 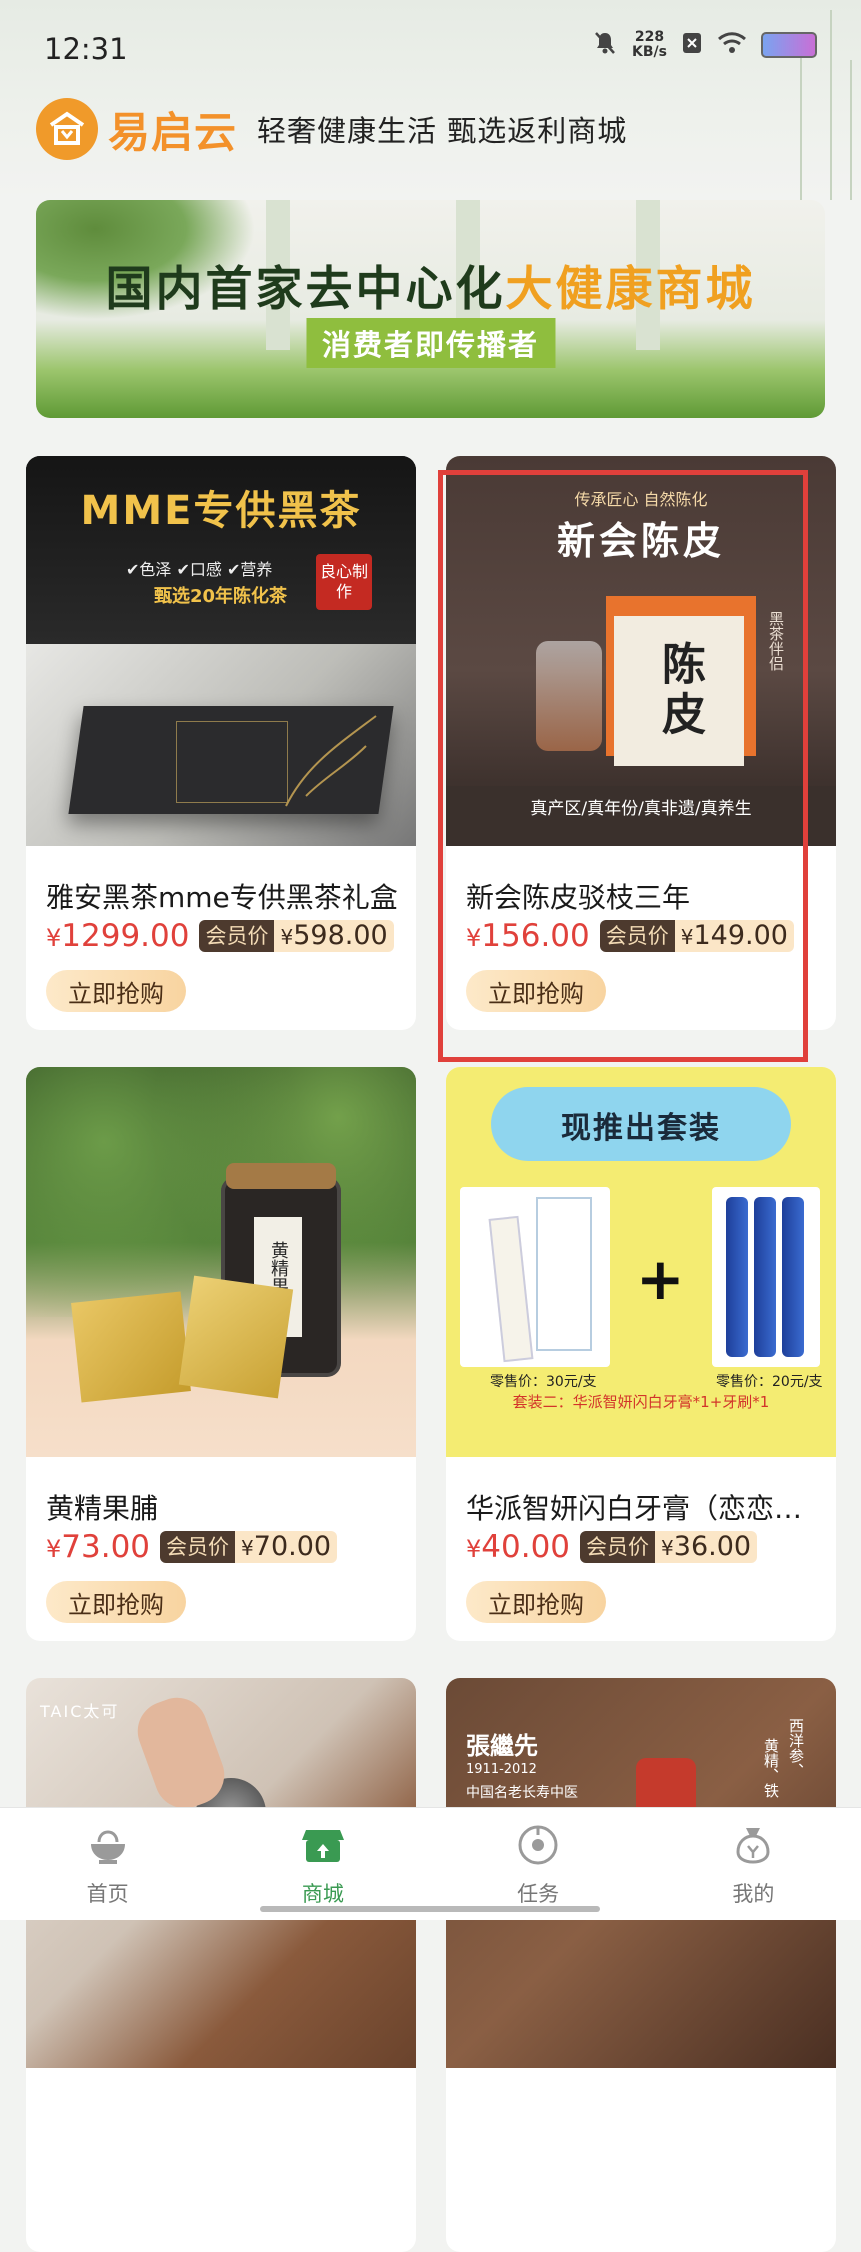 What do you see at coordinates (108, 1847) in the screenshot?
I see `home-bowl-icon` at bounding box center [108, 1847].